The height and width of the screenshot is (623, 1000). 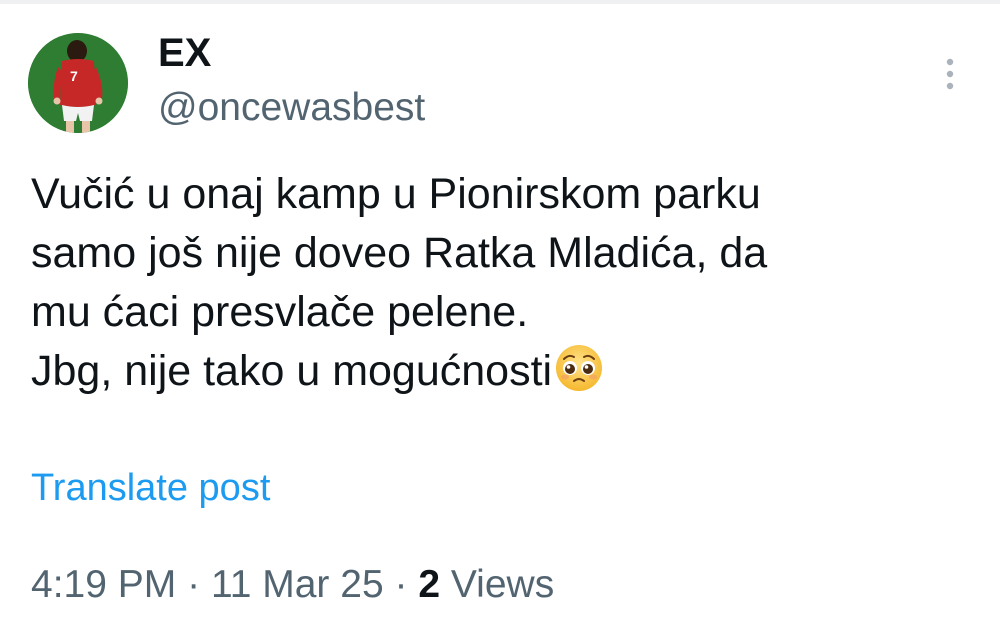 What do you see at coordinates (292, 371) in the screenshot?
I see `post-line-text: Jbg, nije tako u mogućnosti` at bounding box center [292, 371].